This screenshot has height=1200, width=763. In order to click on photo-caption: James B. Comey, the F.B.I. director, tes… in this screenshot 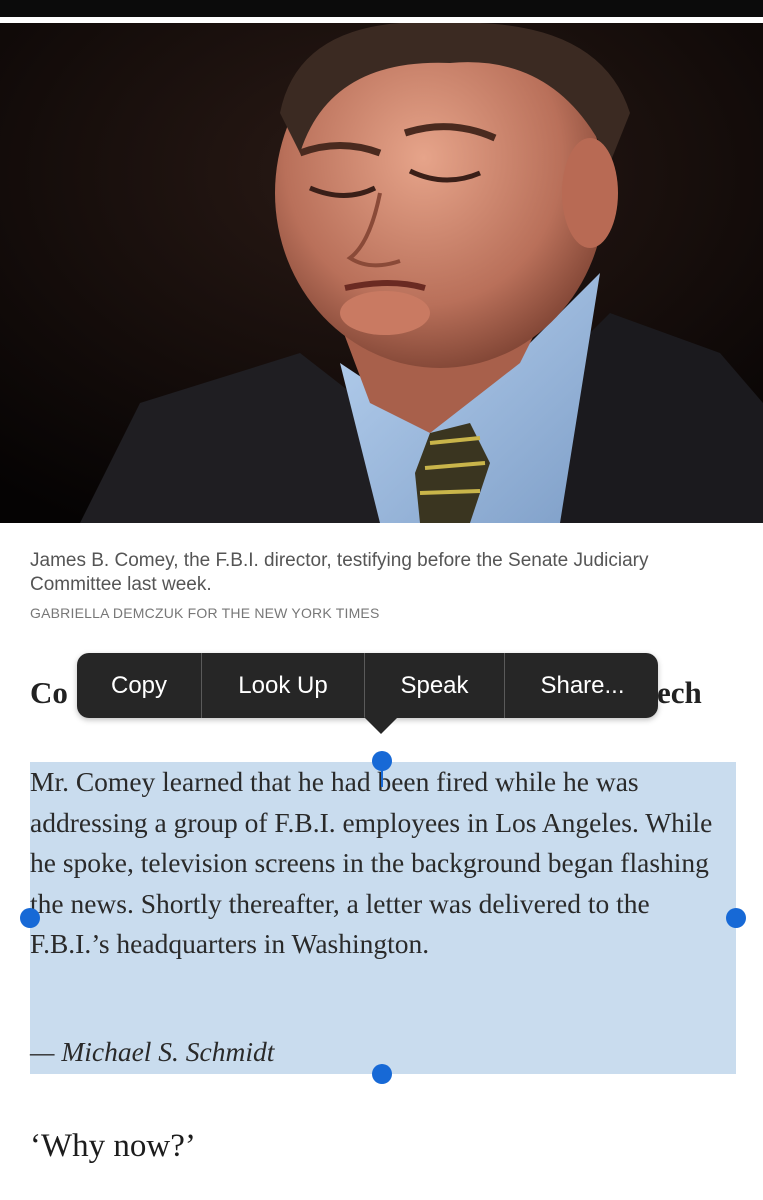, I will do `click(339, 572)`.